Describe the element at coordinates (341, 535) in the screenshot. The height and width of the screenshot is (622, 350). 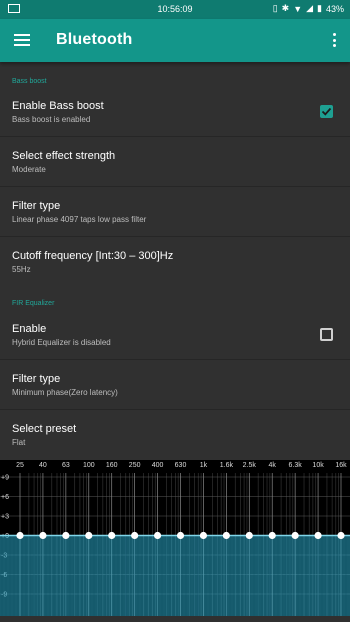
I see `band-handle-16k` at that location.